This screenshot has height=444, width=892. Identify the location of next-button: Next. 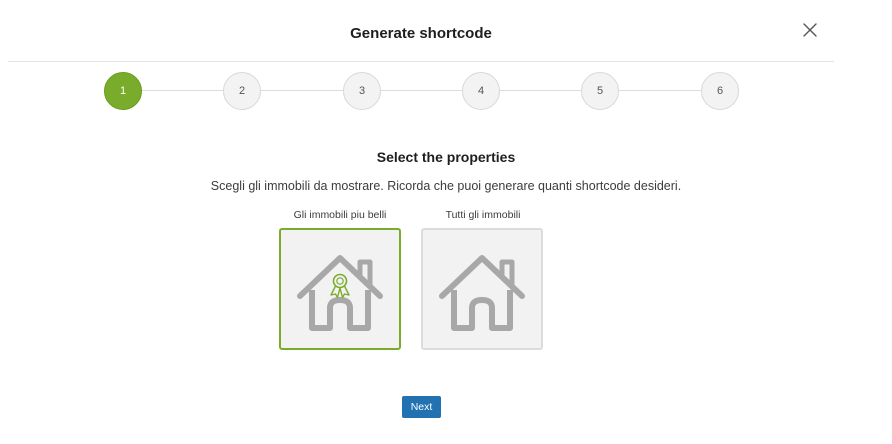
(421, 407).